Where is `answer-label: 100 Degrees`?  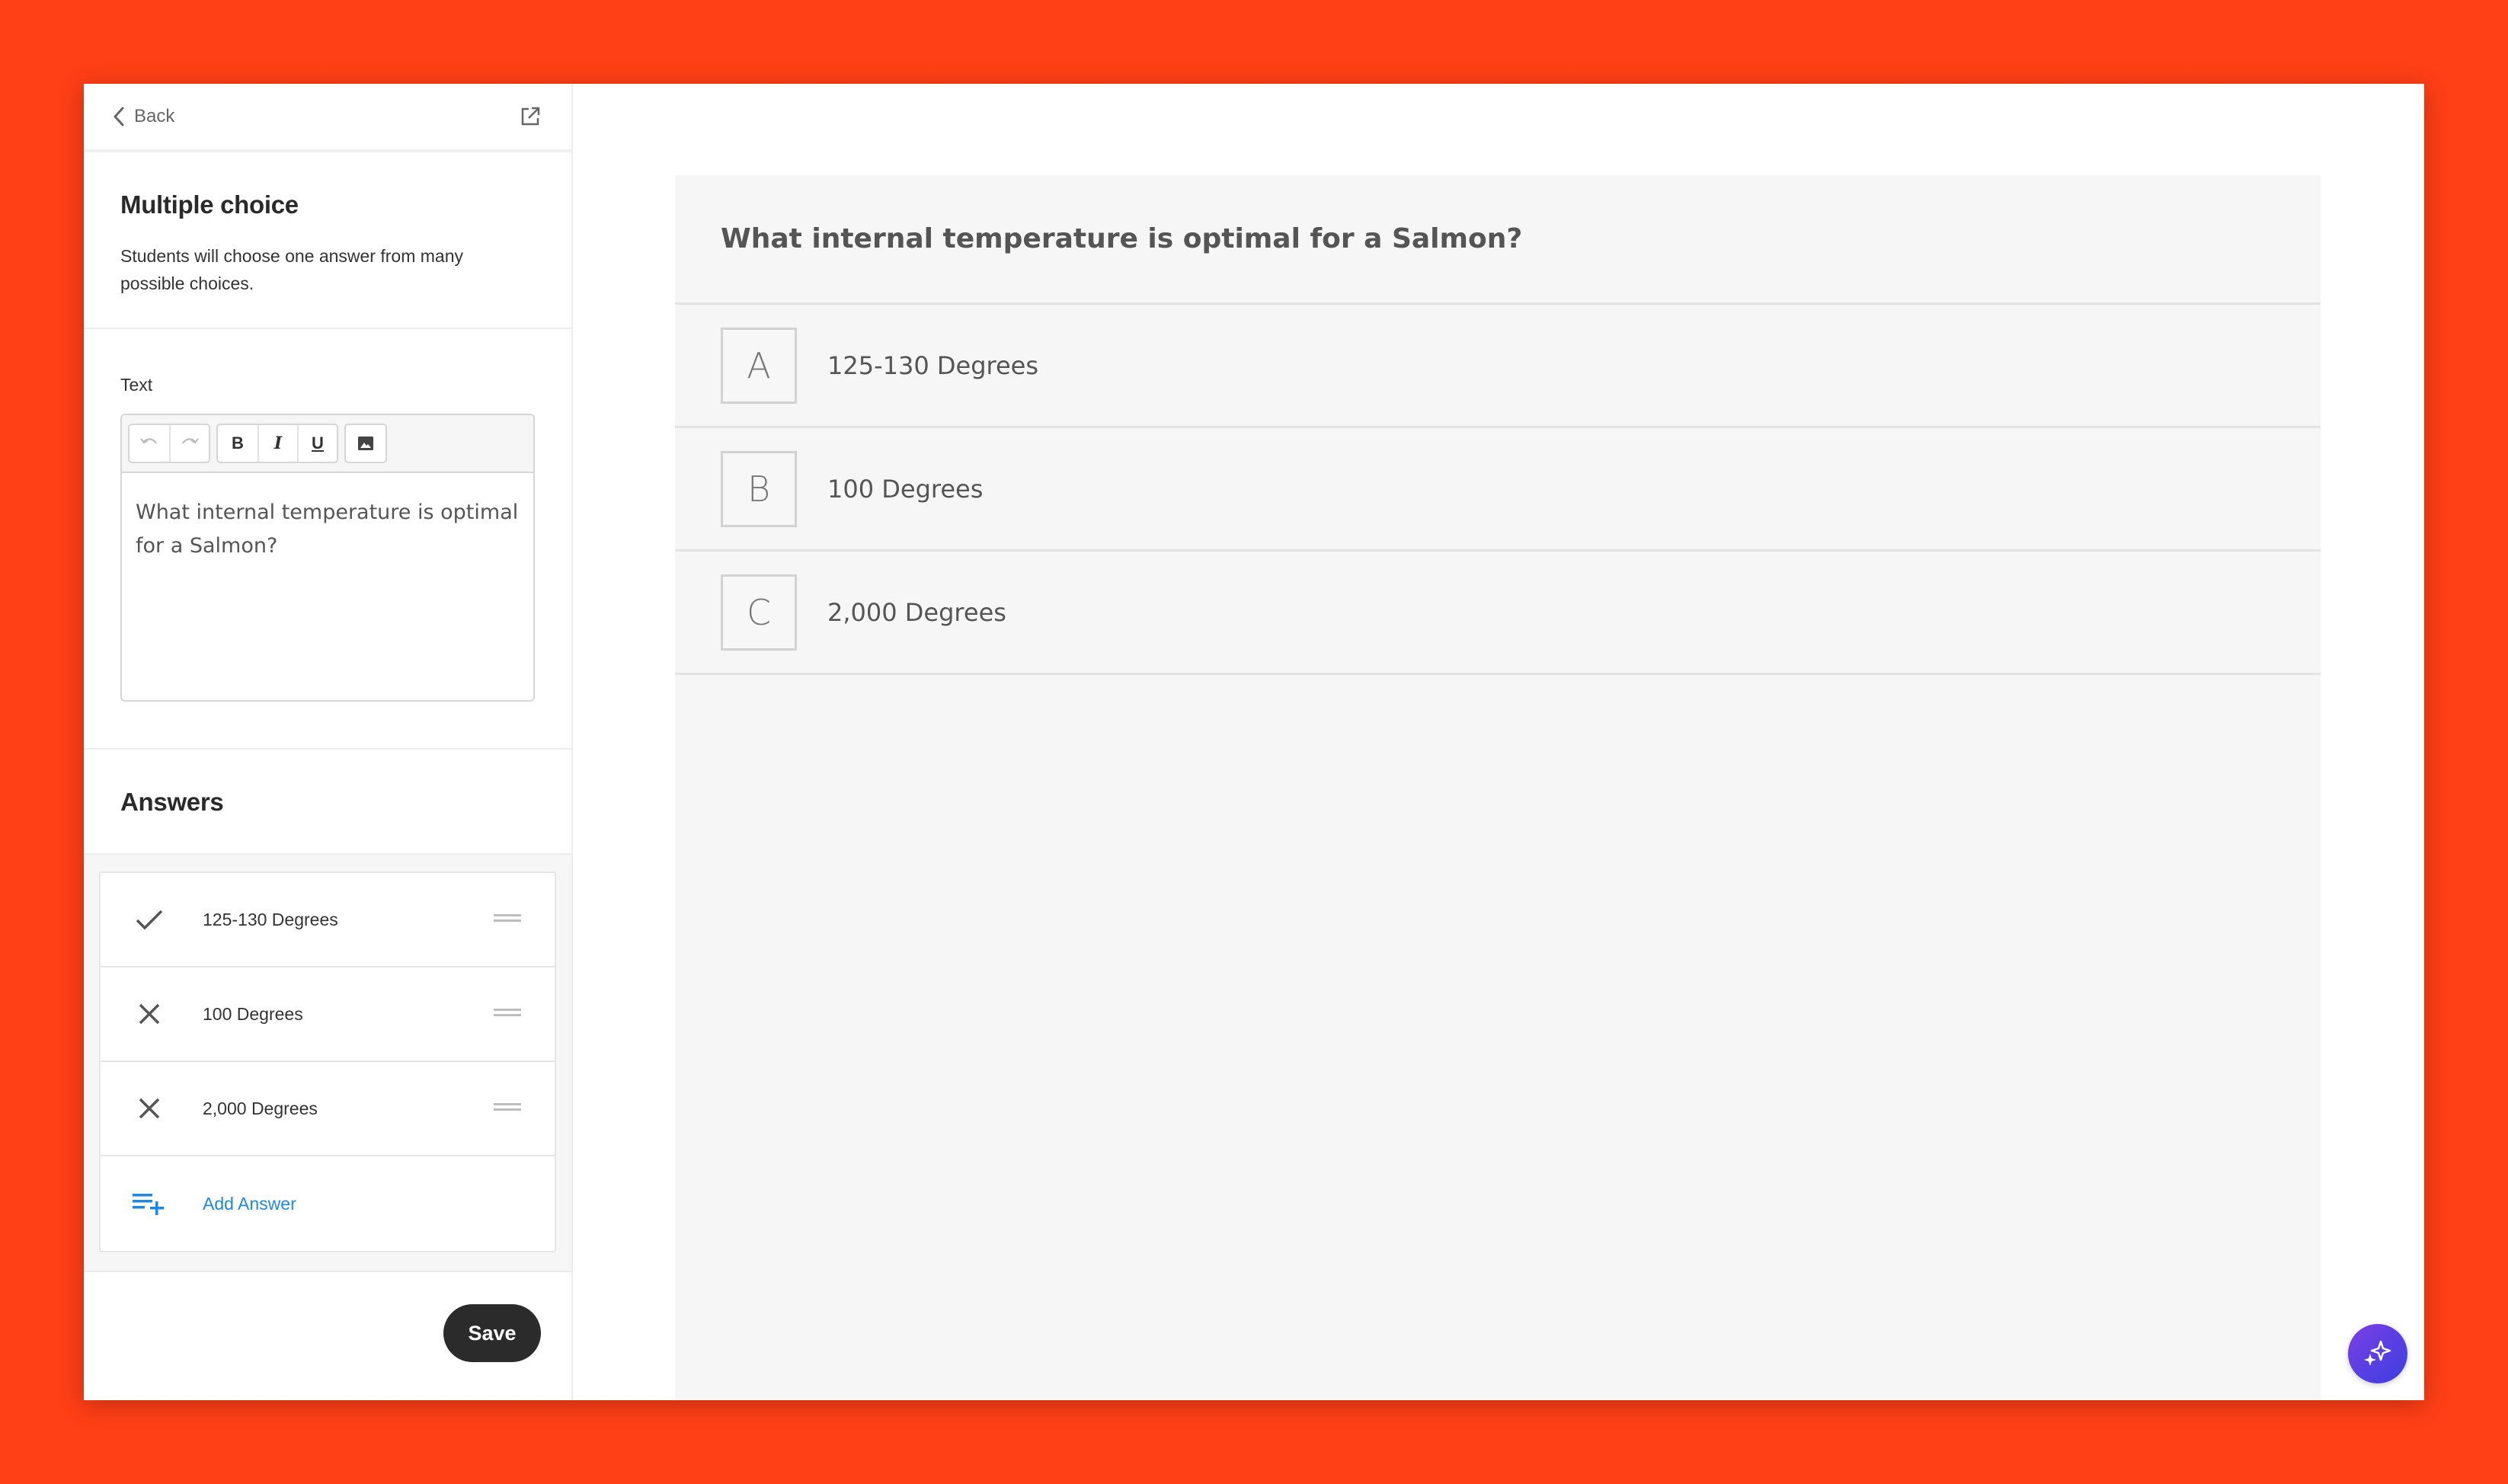
answer-label: 100 Degrees is located at coordinates (253, 1013).